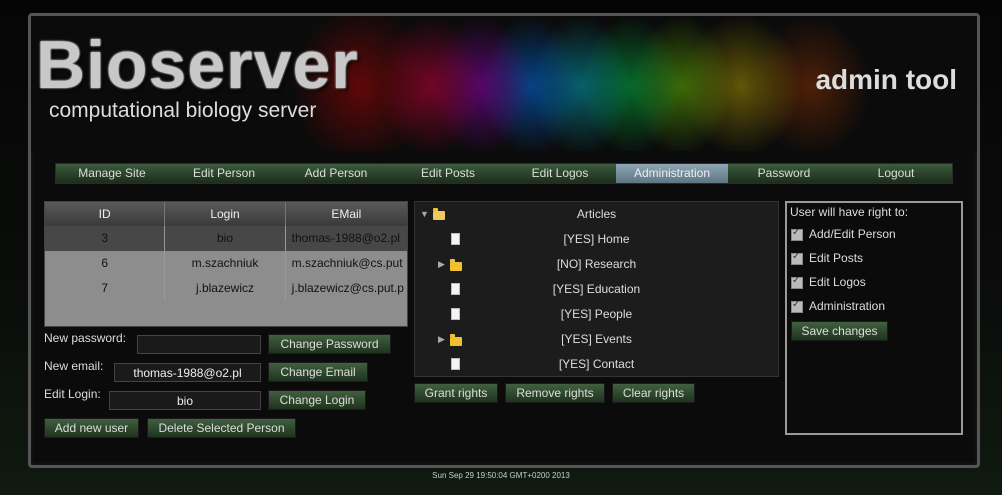 The image size is (1002, 495). What do you see at coordinates (318, 372) in the screenshot?
I see `change-email-button: Change Email` at bounding box center [318, 372].